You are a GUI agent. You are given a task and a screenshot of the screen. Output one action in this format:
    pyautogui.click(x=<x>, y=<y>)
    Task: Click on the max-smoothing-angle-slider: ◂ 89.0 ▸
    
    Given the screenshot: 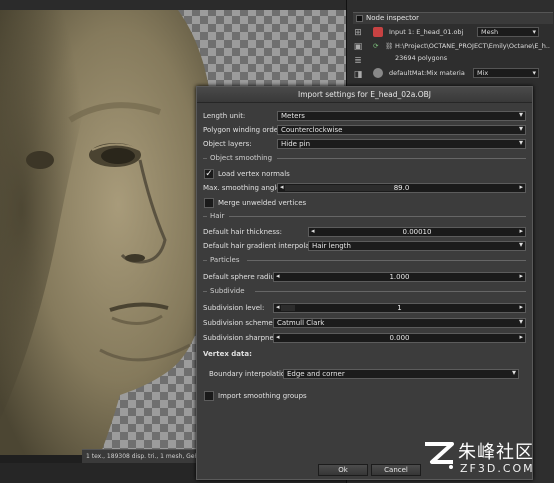 What is the action you would take?
    pyautogui.click(x=401, y=188)
    